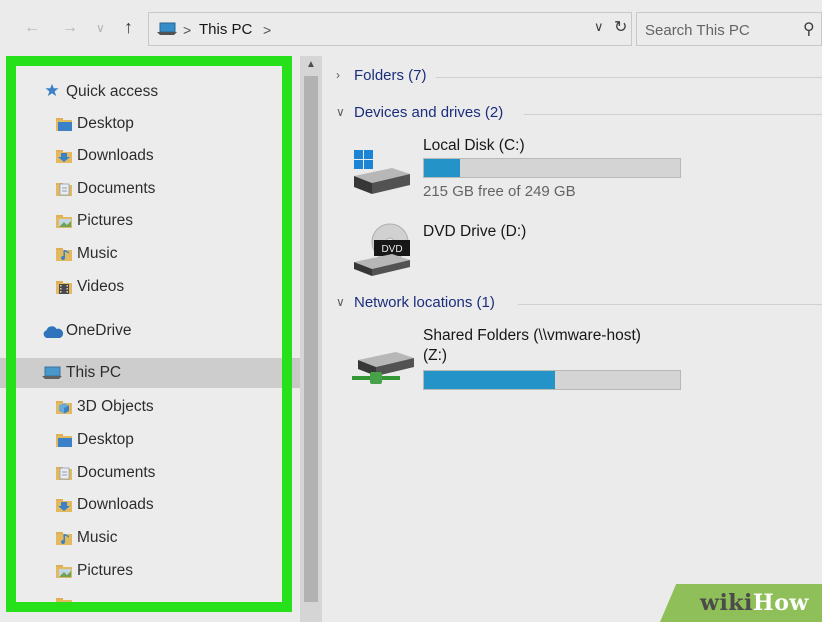 The width and height of the screenshot is (822, 622). What do you see at coordinates (572, 362) in the screenshot?
I see `drive-shared-folders-z: Shared Folders (\\vmware-host) (Z:)` at bounding box center [572, 362].